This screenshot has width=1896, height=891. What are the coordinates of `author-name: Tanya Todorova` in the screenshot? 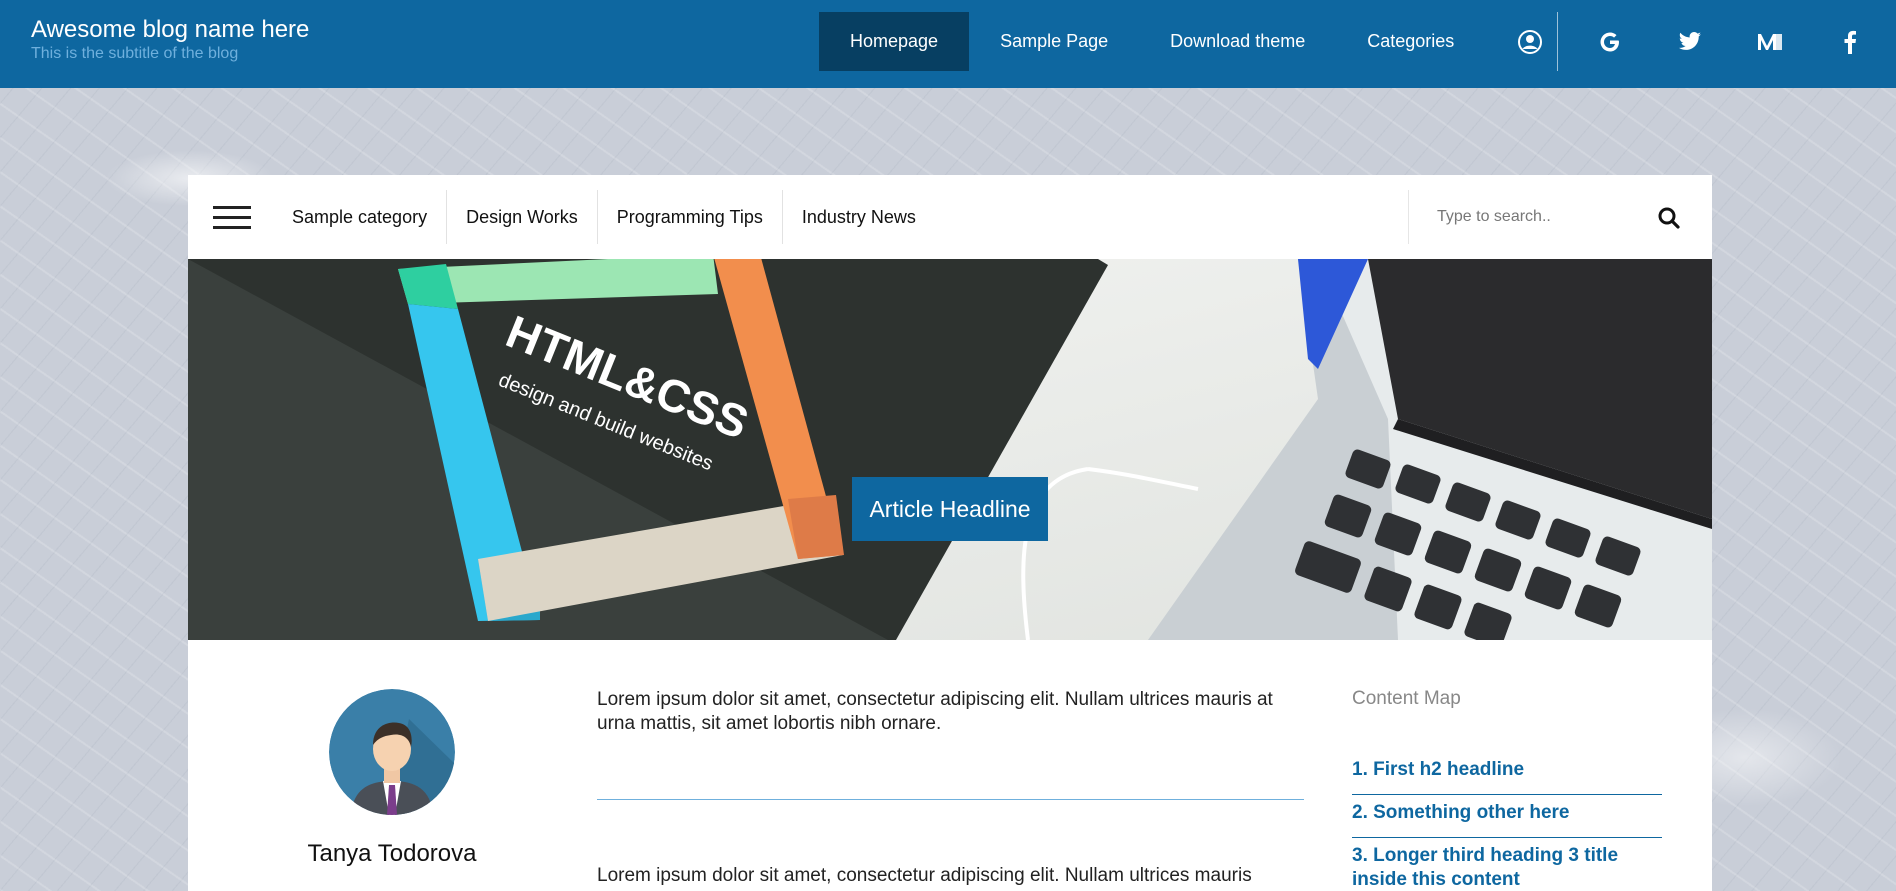 It's located at (392, 854).